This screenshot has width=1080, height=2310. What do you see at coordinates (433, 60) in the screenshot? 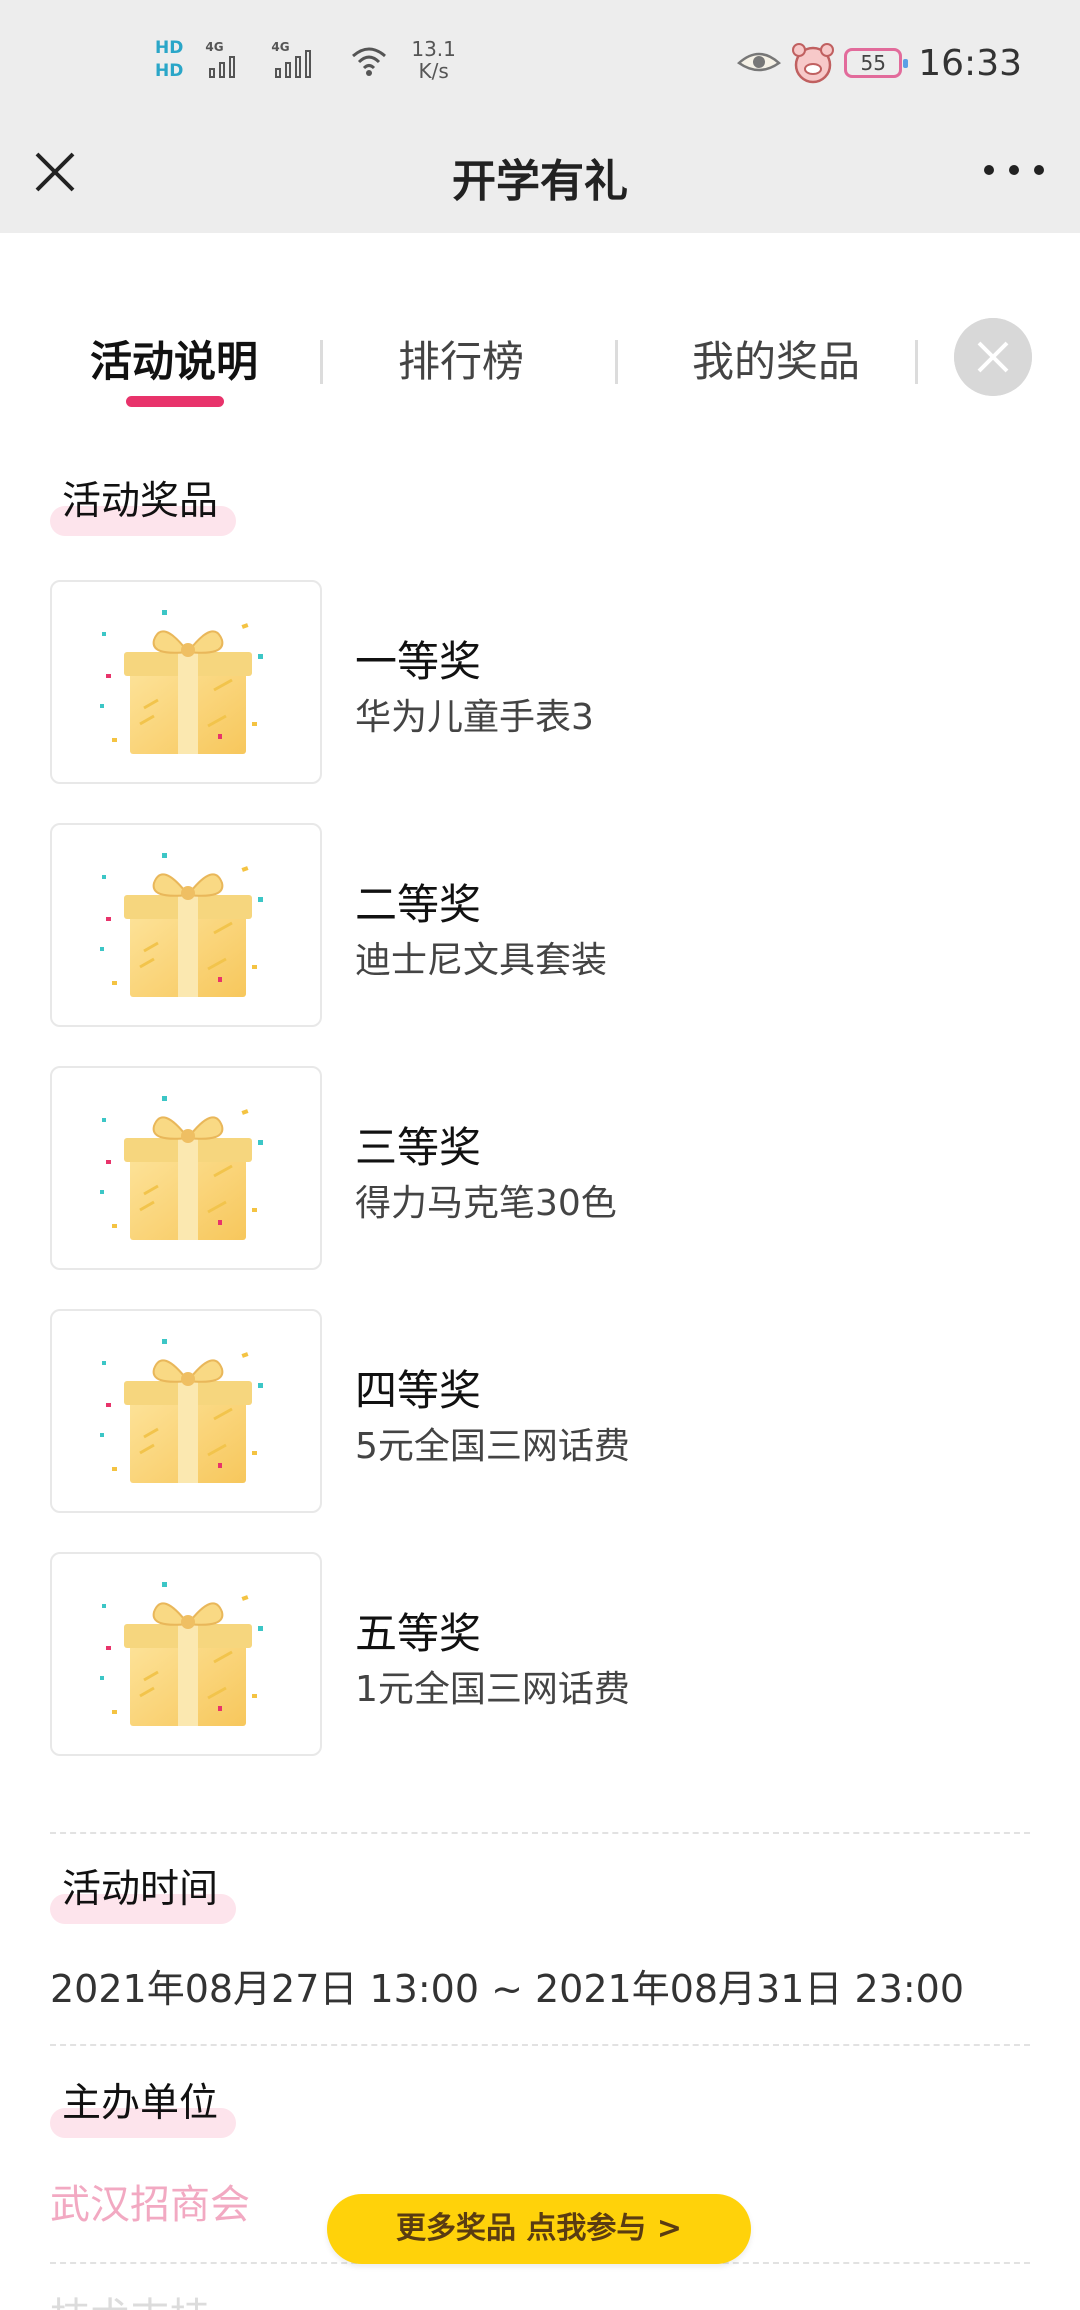
I see `network-speed: 13.1 K/s` at bounding box center [433, 60].